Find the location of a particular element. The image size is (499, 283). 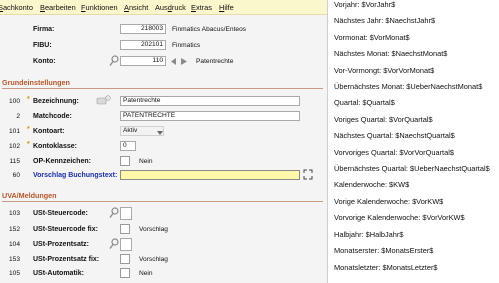

opkennzeichen-label: OP-Kennzeichen: is located at coordinates (62, 161).